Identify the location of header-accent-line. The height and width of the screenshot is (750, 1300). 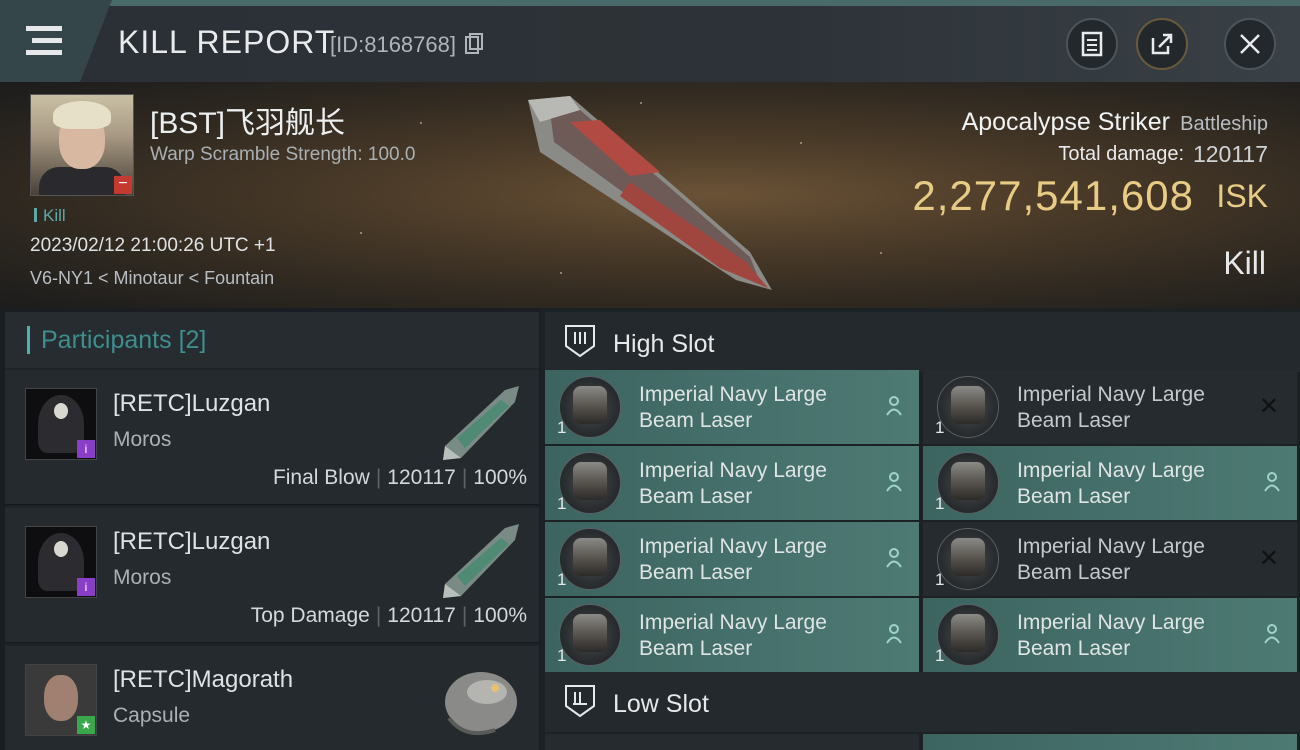
(650, 3).